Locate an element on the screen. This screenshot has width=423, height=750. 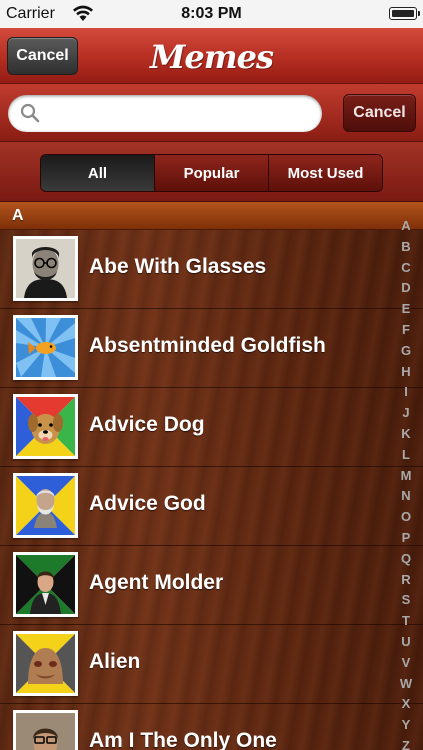
page-title: Memes is located at coordinates (211, 57).